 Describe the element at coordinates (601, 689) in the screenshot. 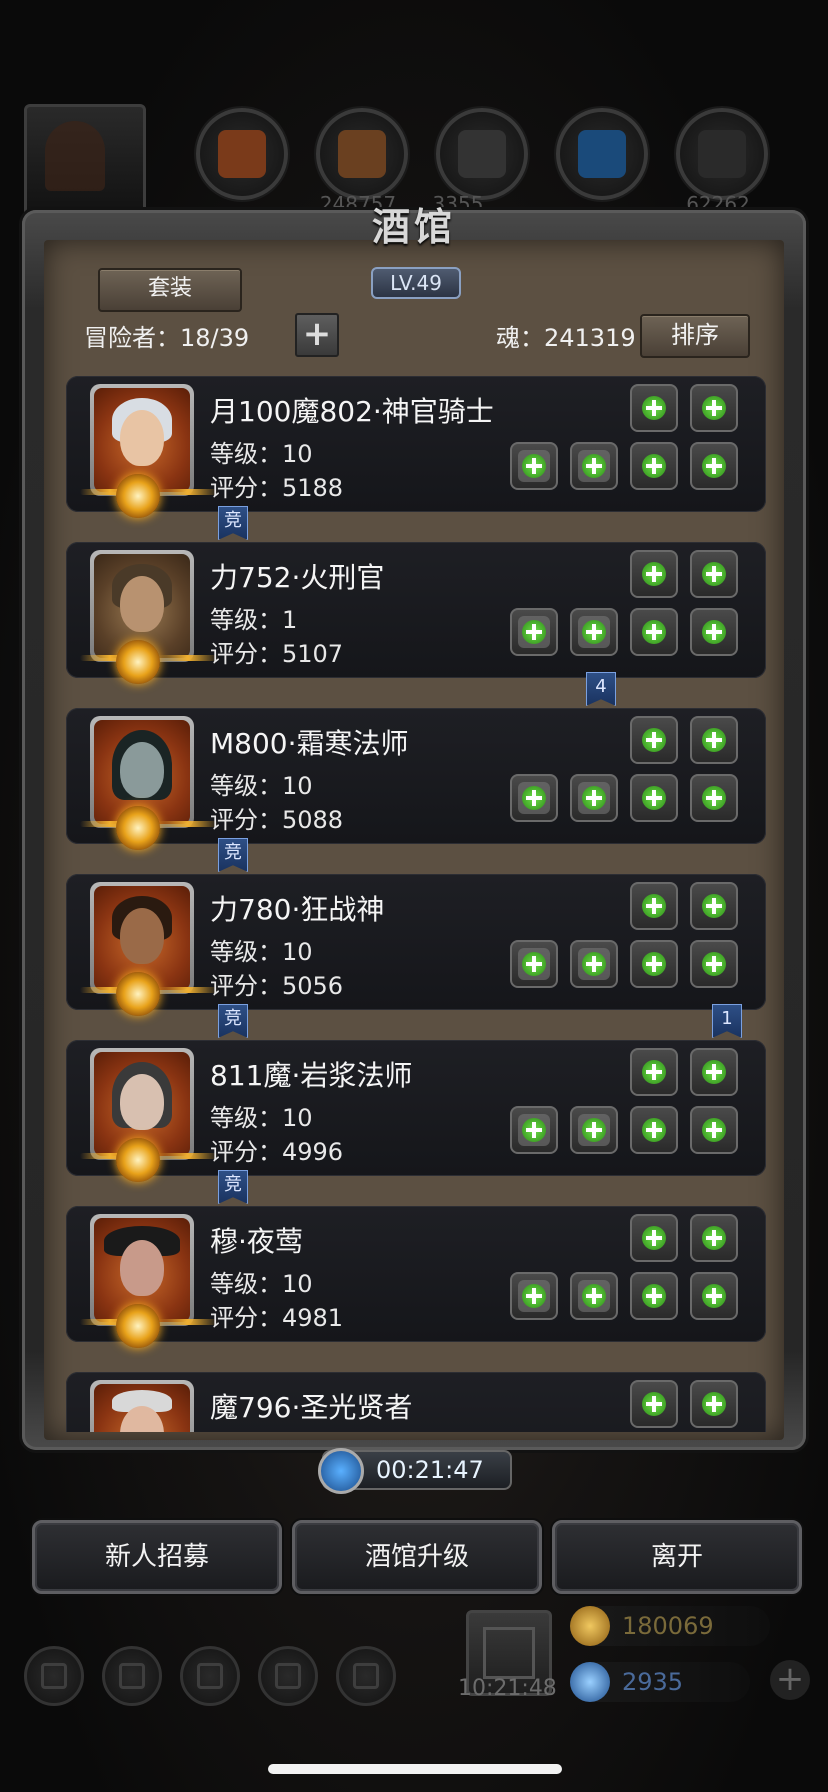

I see `rank-tag: 4` at that location.